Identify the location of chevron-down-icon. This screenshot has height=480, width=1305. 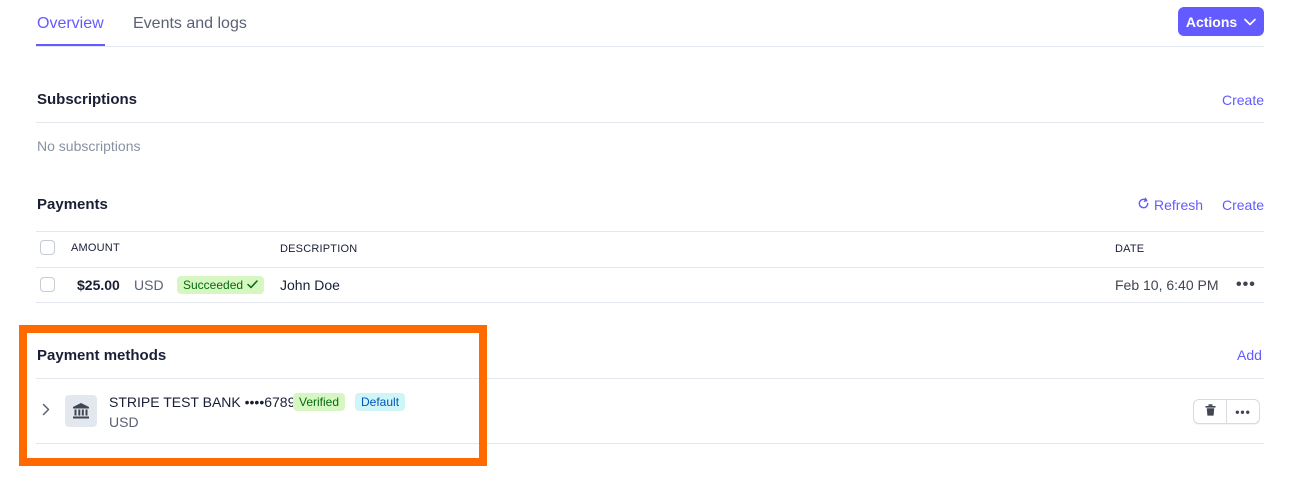
(1250, 22).